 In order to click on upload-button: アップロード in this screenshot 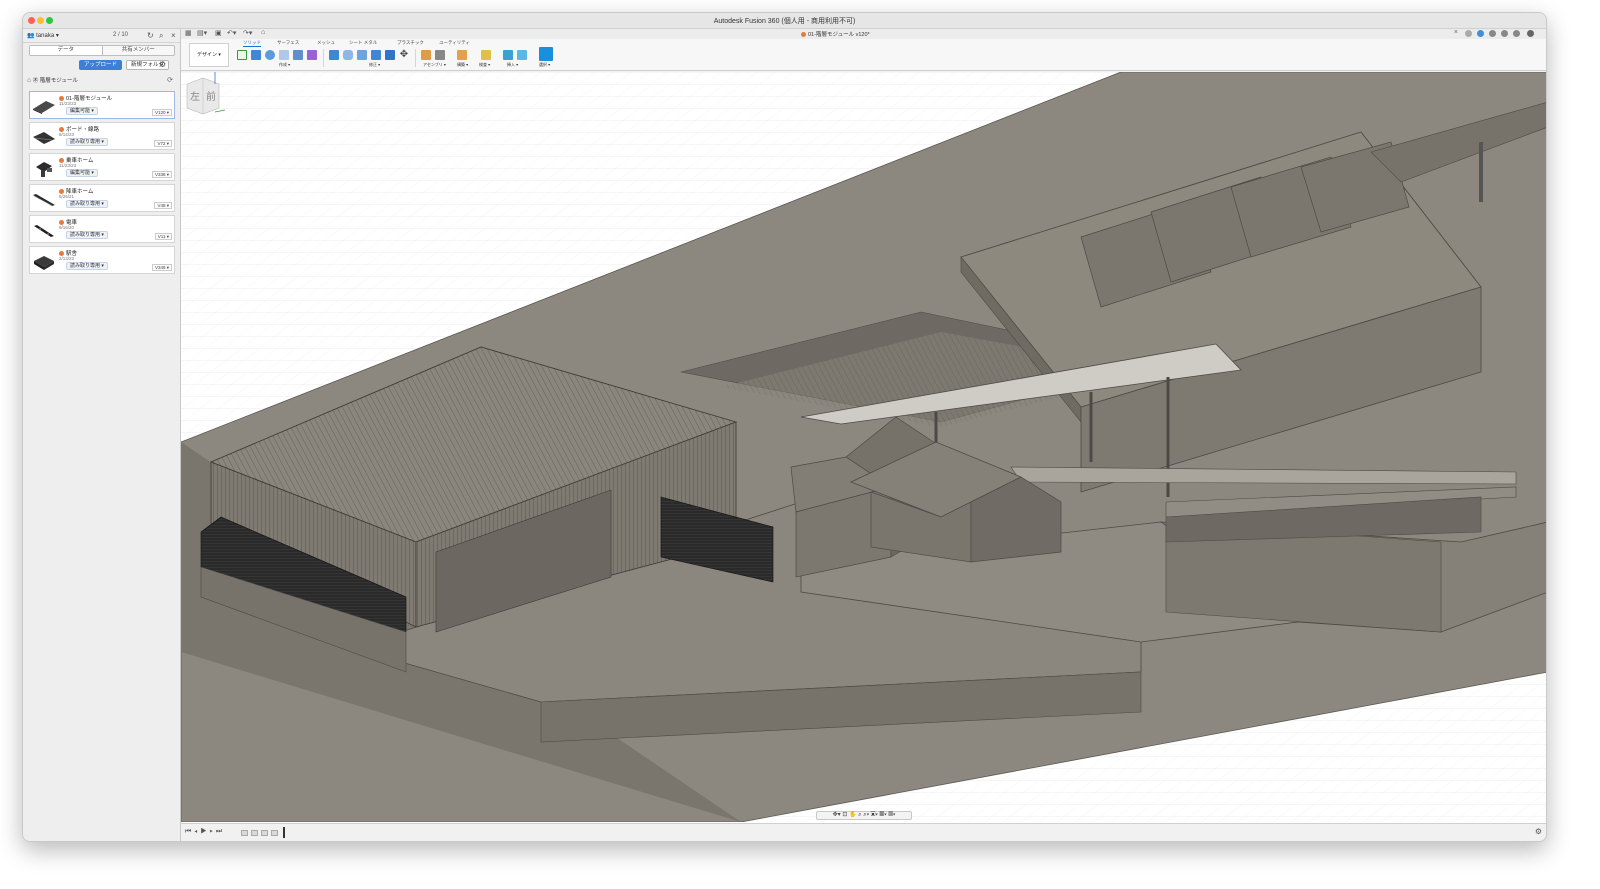, I will do `click(101, 65)`.